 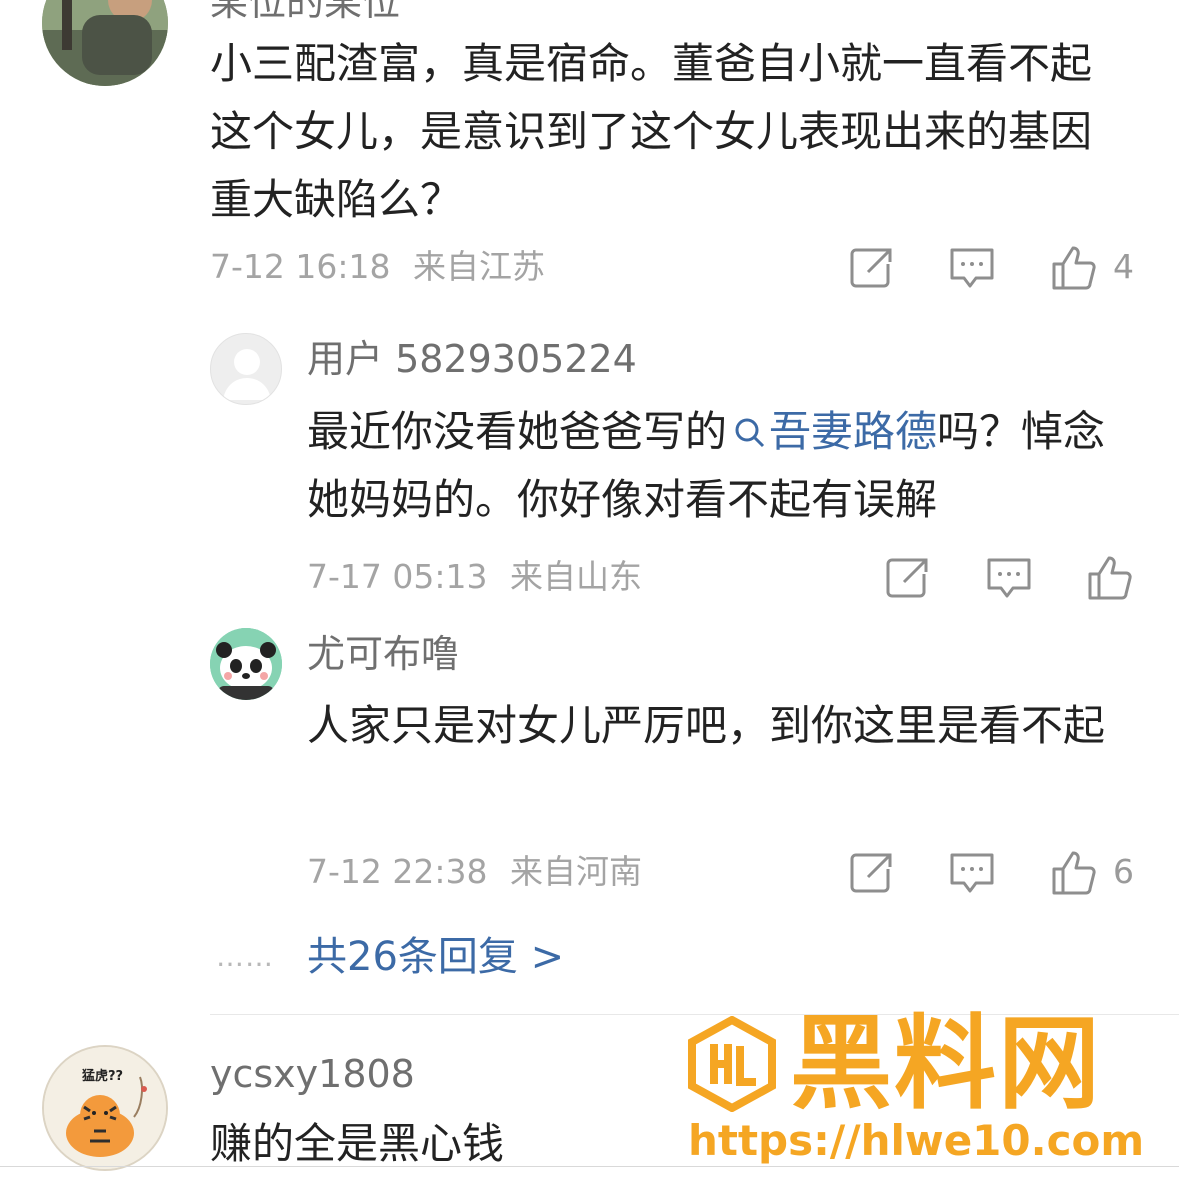 What do you see at coordinates (732, 1064) in the screenshot?
I see `watermark-logo-icon` at bounding box center [732, 1064].